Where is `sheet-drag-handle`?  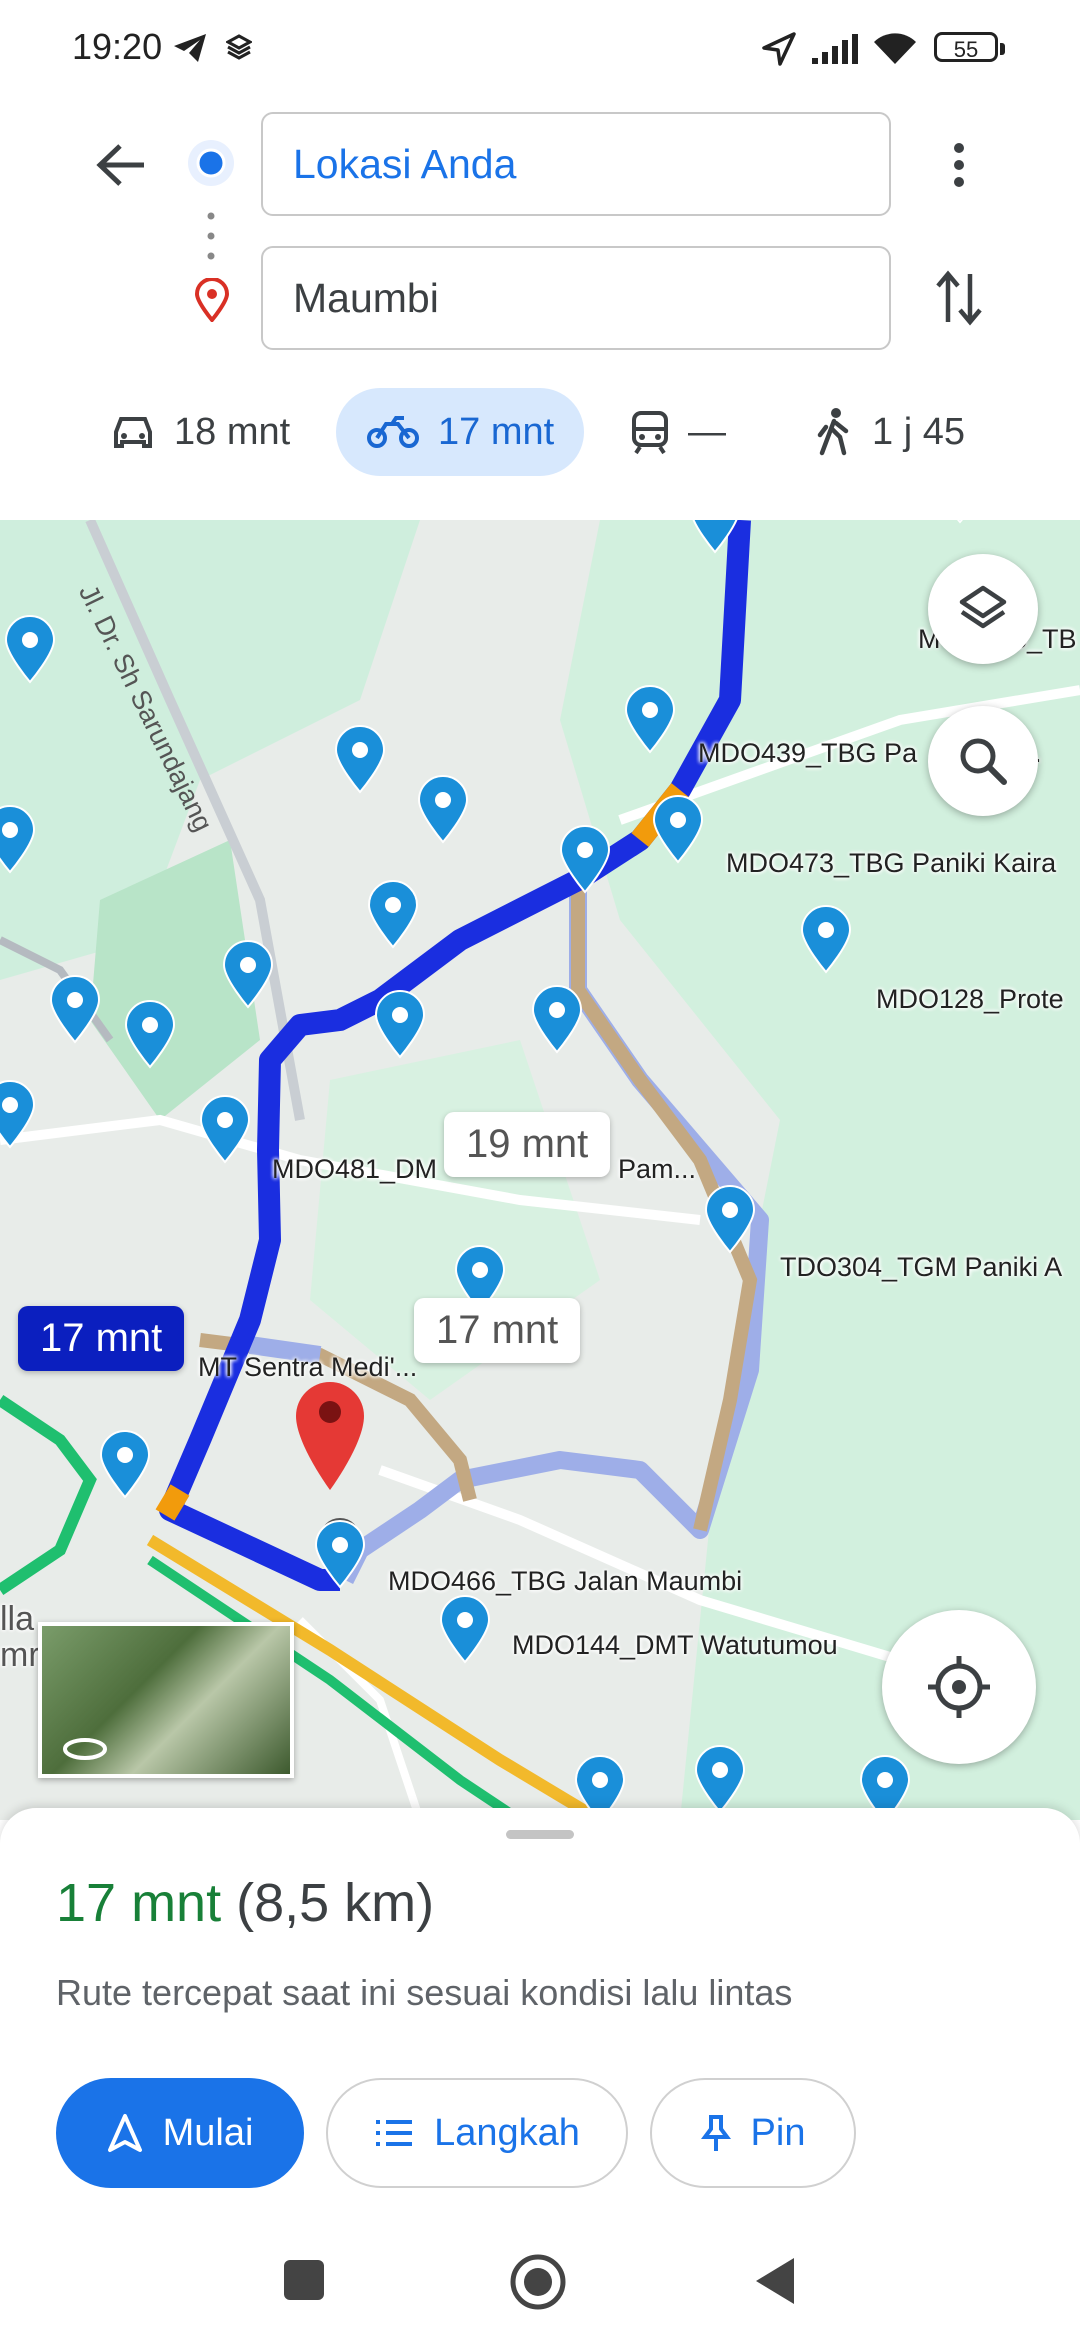 sheet-drag-handle is located at coordinates (540, 1834).